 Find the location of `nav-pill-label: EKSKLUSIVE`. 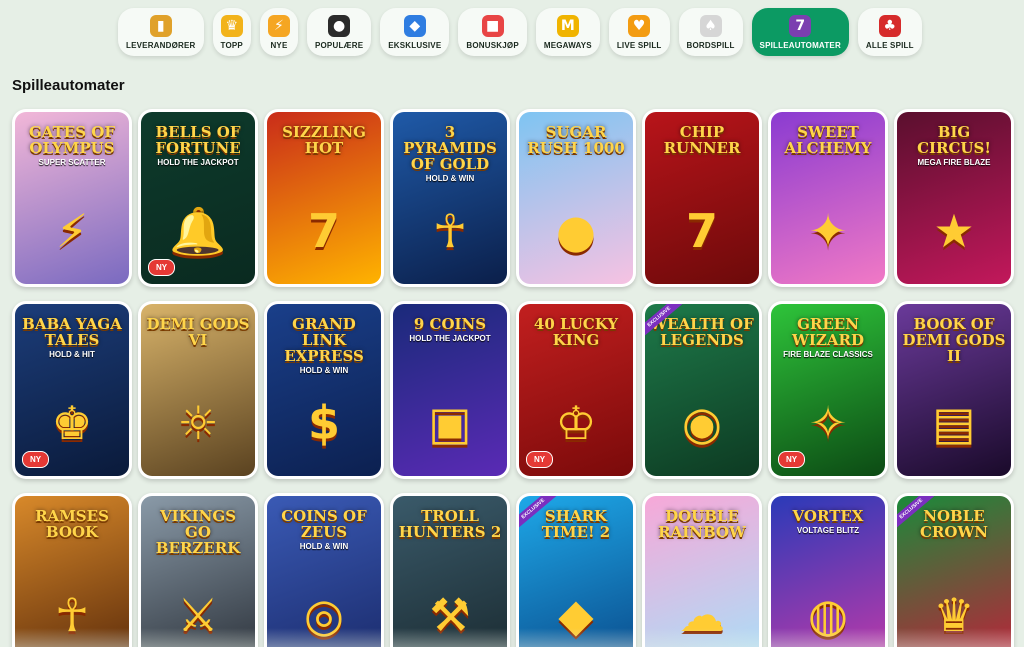

nav-pill-label: EKSKLUSIVE is located at coordinates (415, 45).